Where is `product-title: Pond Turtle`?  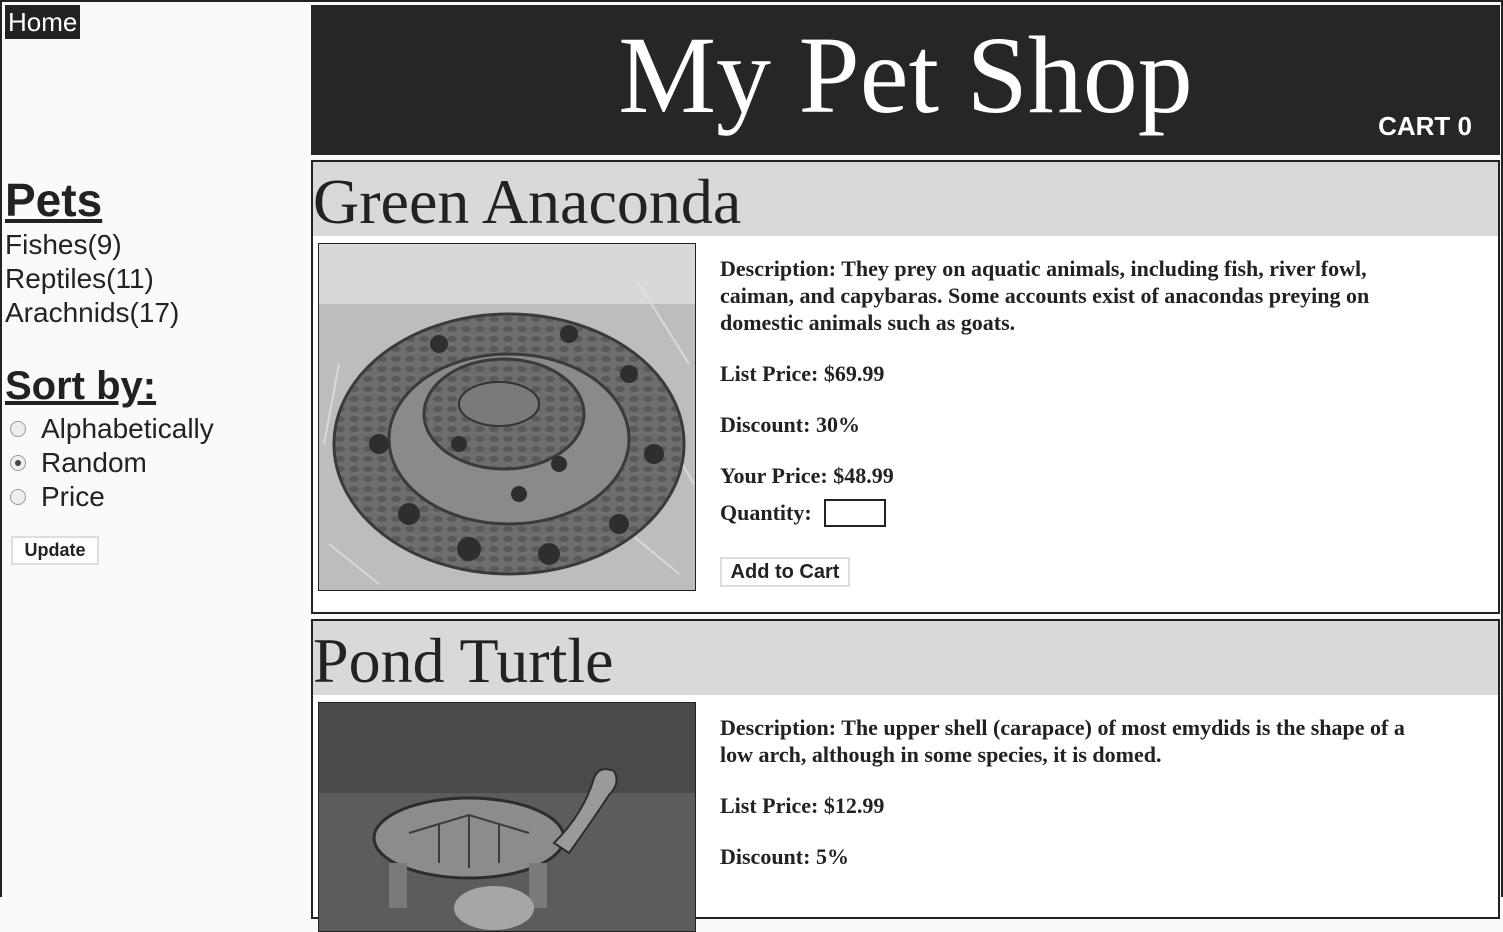 product-title: Pond Turtle is located at coordinates (905, 658).